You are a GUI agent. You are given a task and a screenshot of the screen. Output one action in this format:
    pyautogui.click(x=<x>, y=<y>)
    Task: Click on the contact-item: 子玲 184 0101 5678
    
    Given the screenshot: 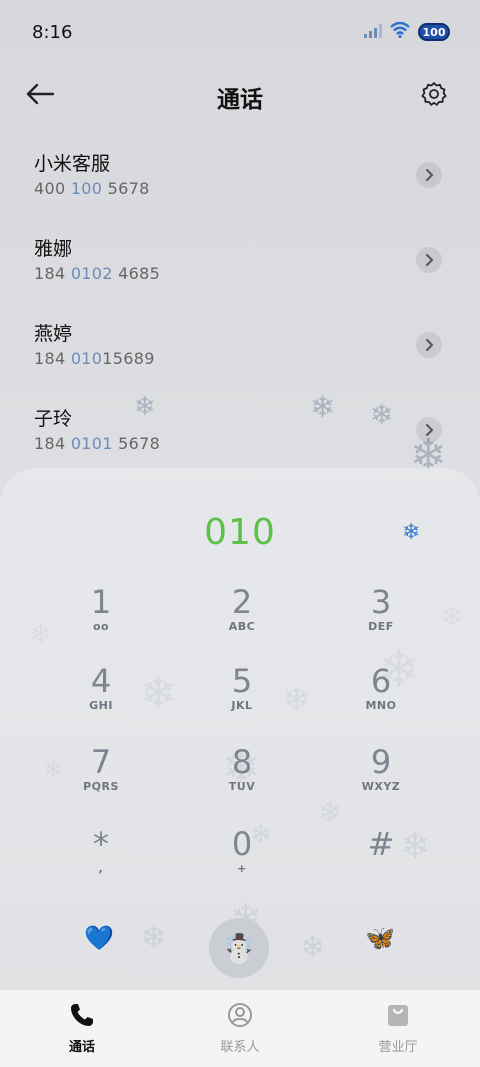 What is the action you would take?
    pyautogui.click(x=240, y=431)
    